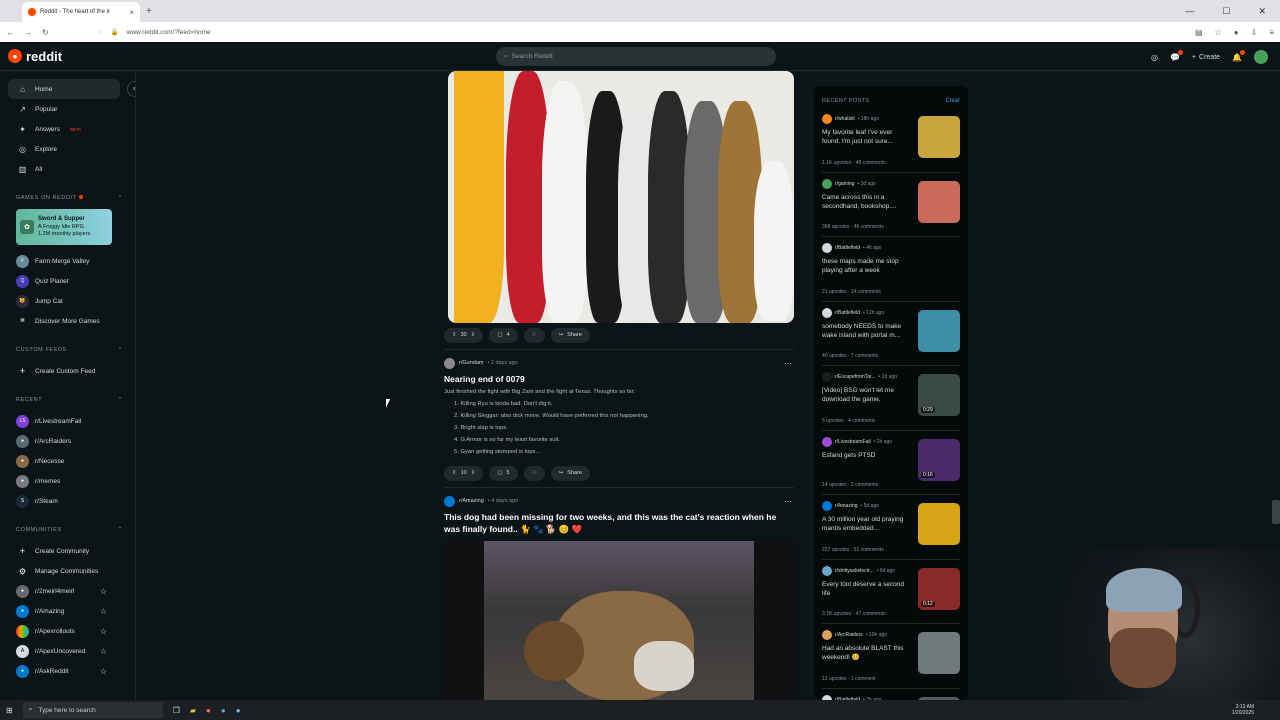 Image resolution: width=1280 pixels, height=720 pixels. What do you see at coordinates (939, 395) in the screenshot?
I see `recent-post-thumbnail: 0:29` at bounding box center [939, 395].